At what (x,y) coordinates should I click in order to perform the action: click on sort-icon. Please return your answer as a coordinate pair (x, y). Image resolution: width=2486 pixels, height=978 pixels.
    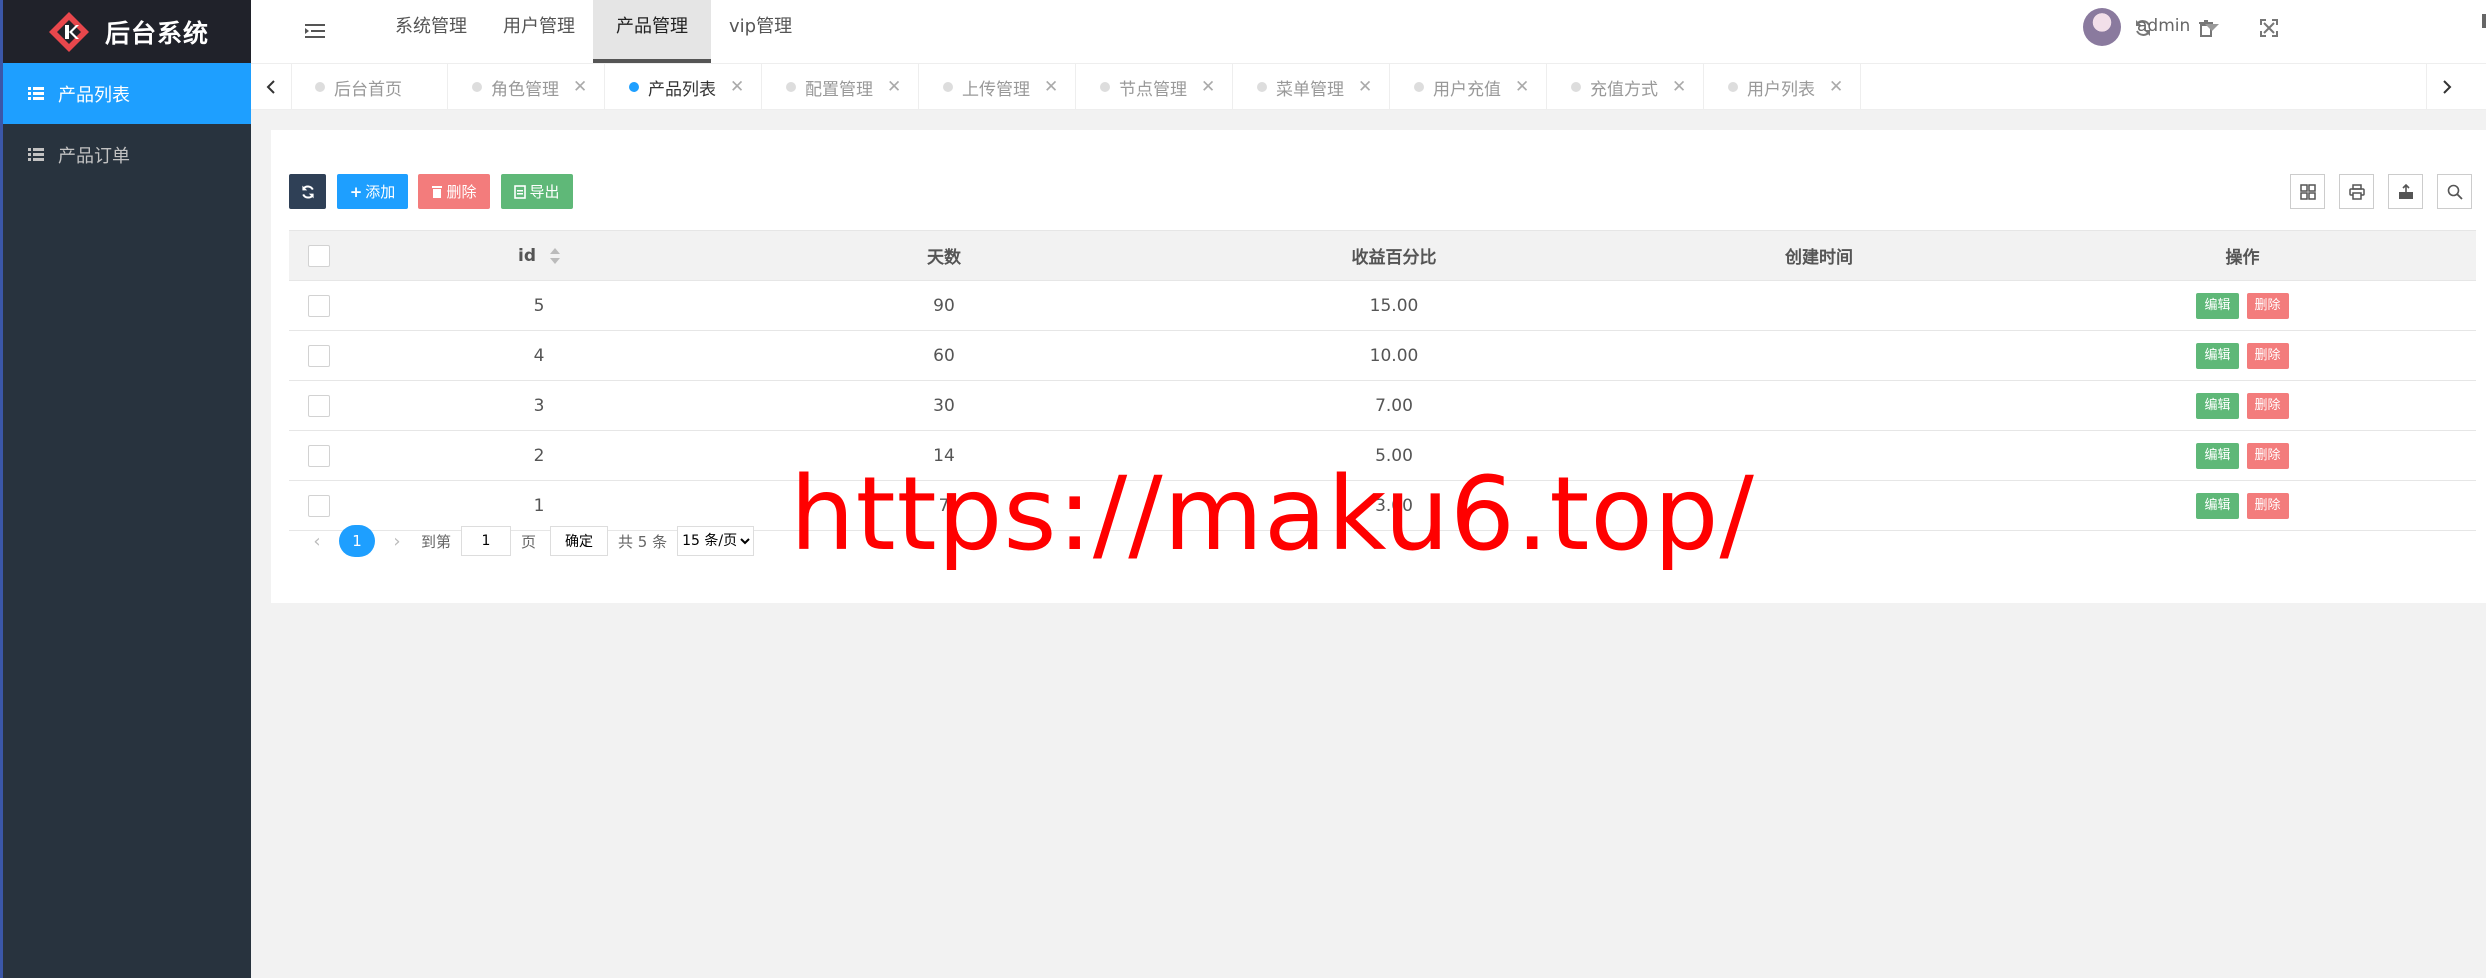
    Looking at the image, I should click on (555, 255).